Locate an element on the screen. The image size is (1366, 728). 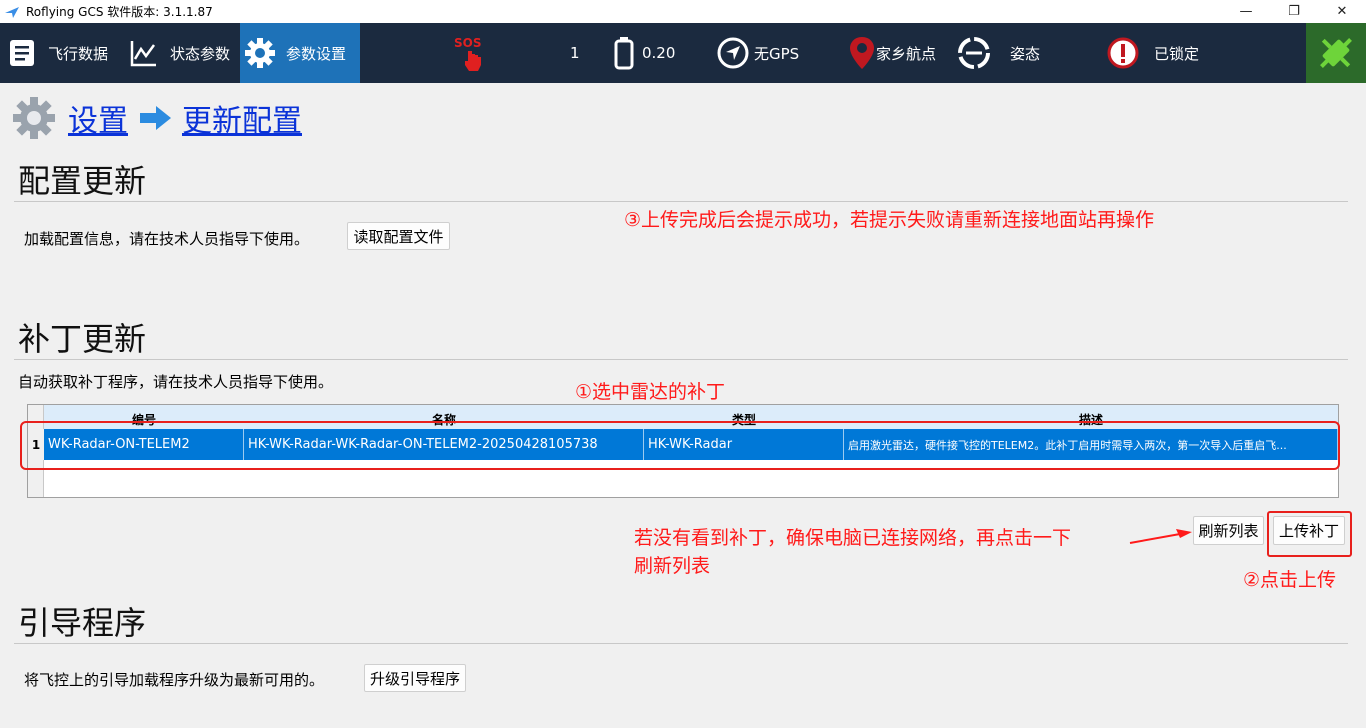
annotation-hint-line2: 刷新列表 is located at coordinates (672, 566).